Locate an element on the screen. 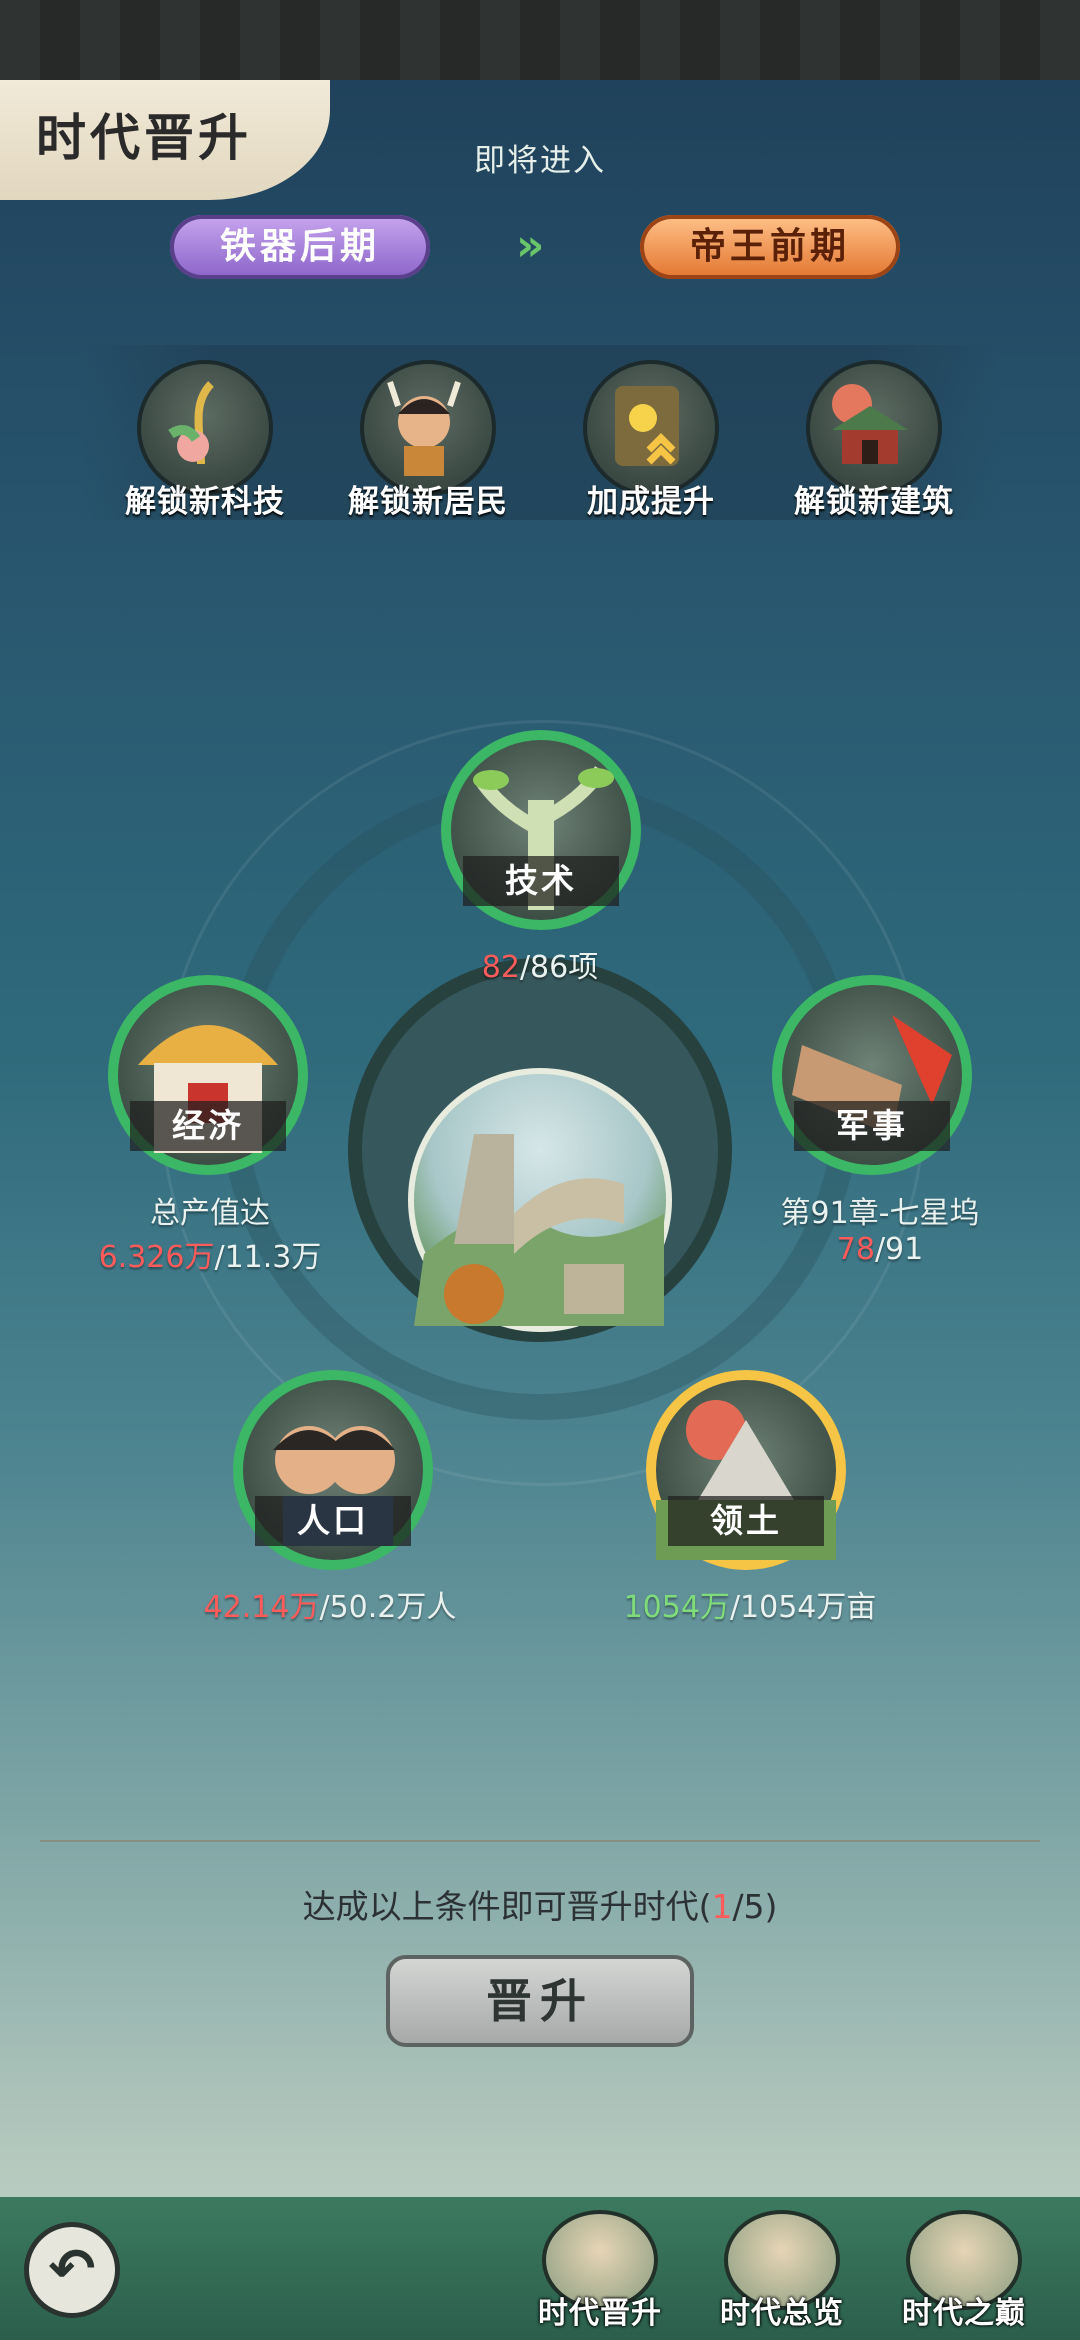 The width and height of the screenshot is (1080, 2340). unlock-label: 加成提升 is located at coordinates (651, 502).